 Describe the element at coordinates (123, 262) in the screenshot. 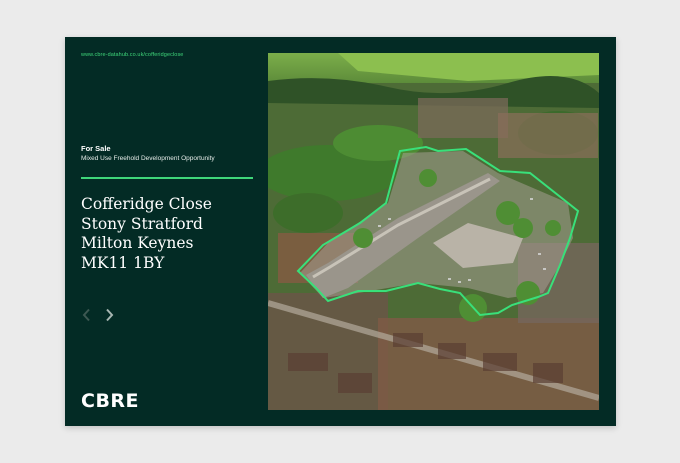

I see `address-line-postcode: MK11 1BY` at that location.